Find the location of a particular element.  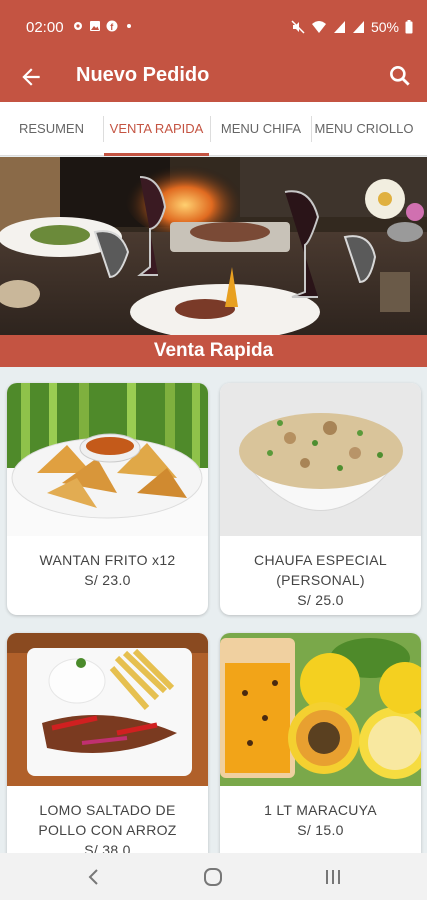

tab-label: VENTA RAPIDA is located at coordinates (156, 128).